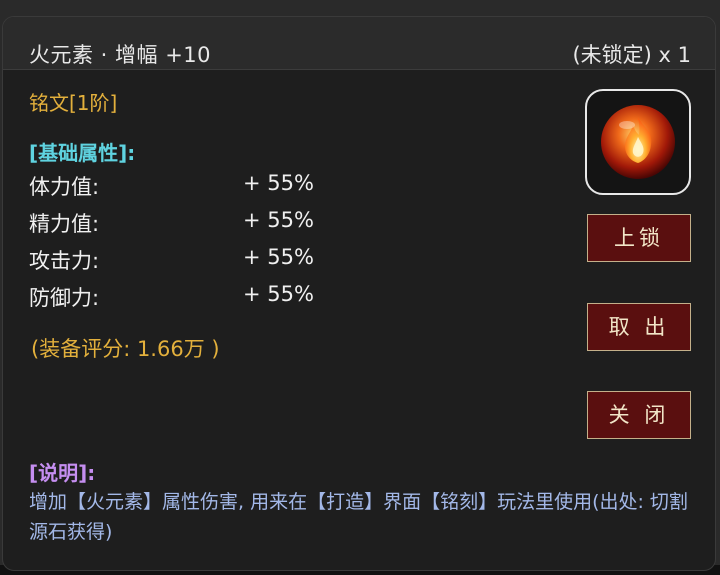  What do you see at coordinates (639, 327) in the screenshot?
I see `take-out-button: 取 出` at bounding box center [639, 327].